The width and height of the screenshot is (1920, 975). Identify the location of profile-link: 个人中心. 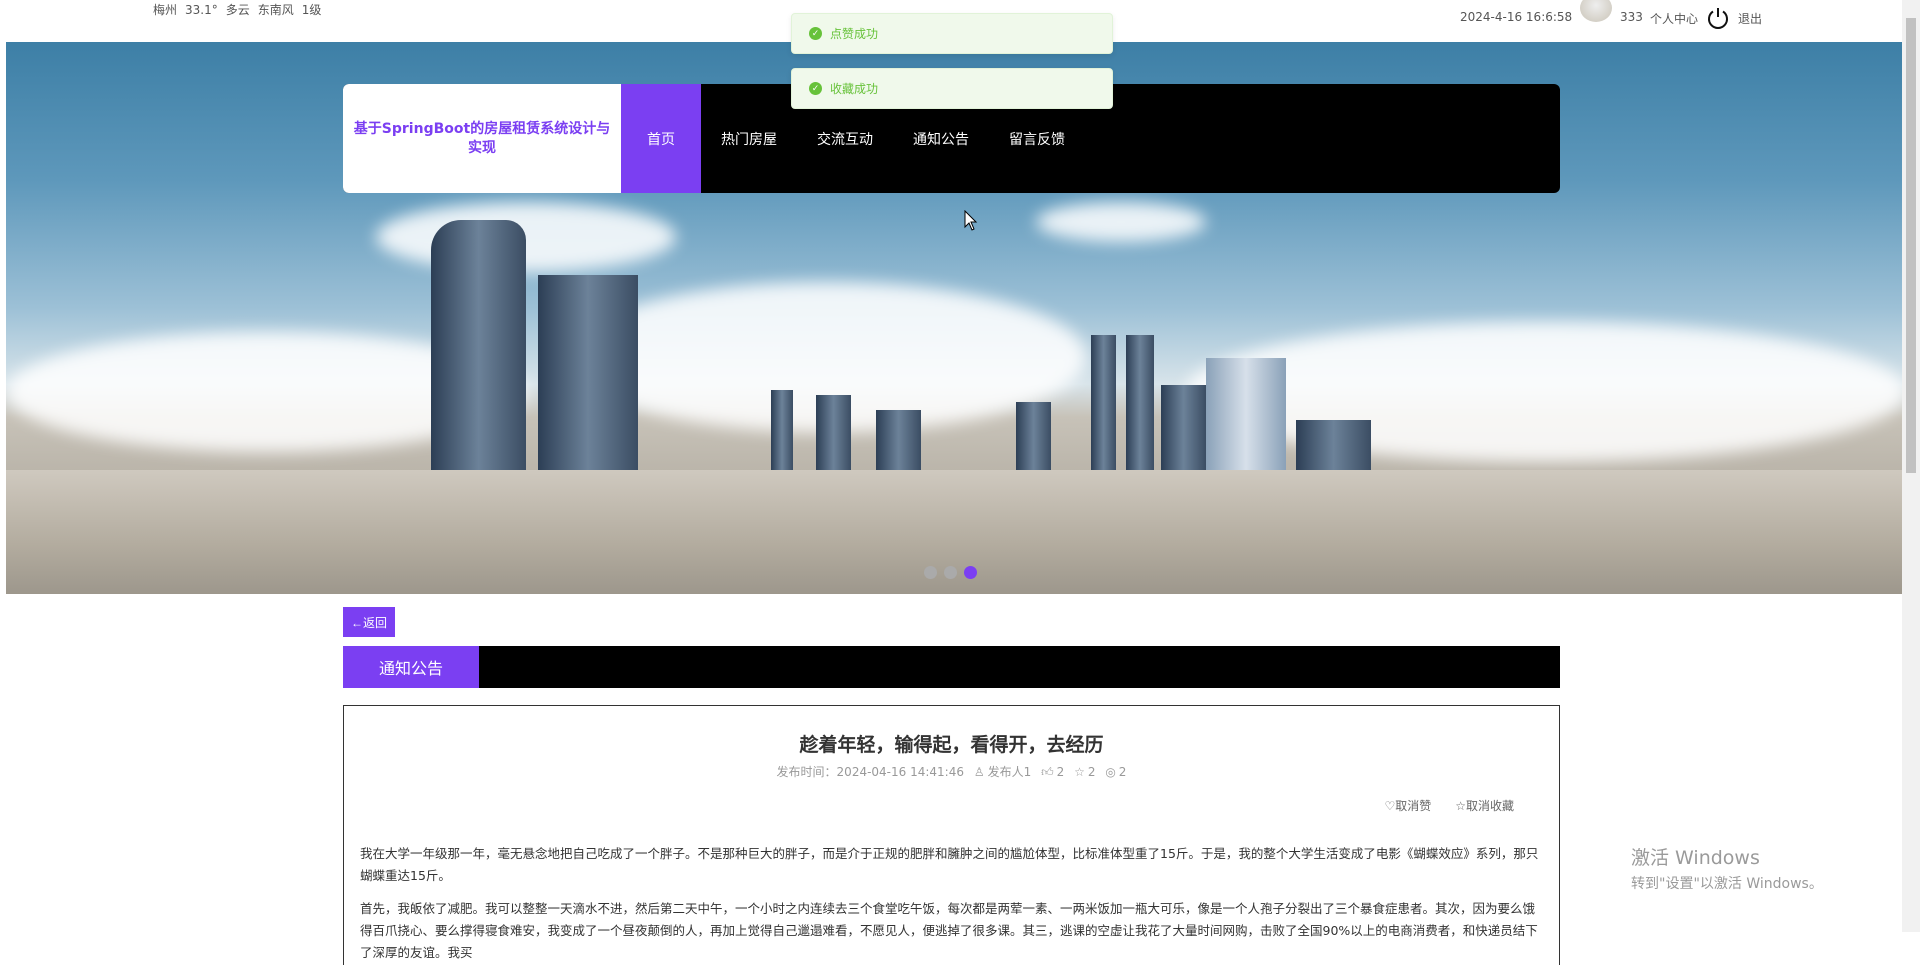
(1674, 18).